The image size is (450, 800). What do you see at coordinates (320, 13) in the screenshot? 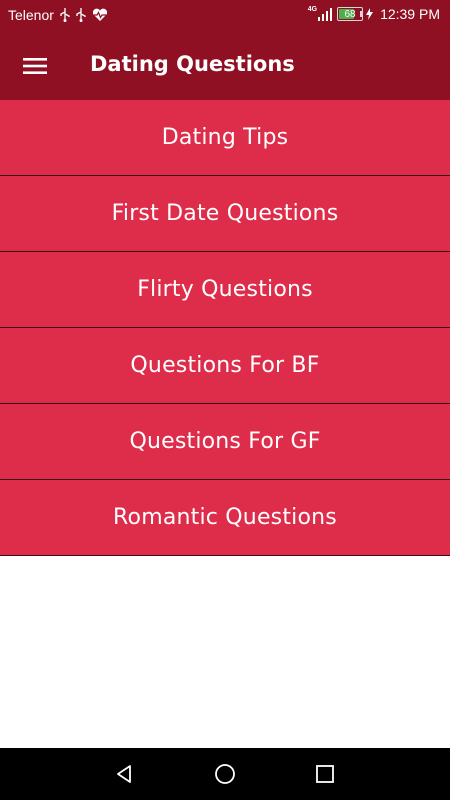
I see `signal-icon: 4G` at bounding box center [320, 13].